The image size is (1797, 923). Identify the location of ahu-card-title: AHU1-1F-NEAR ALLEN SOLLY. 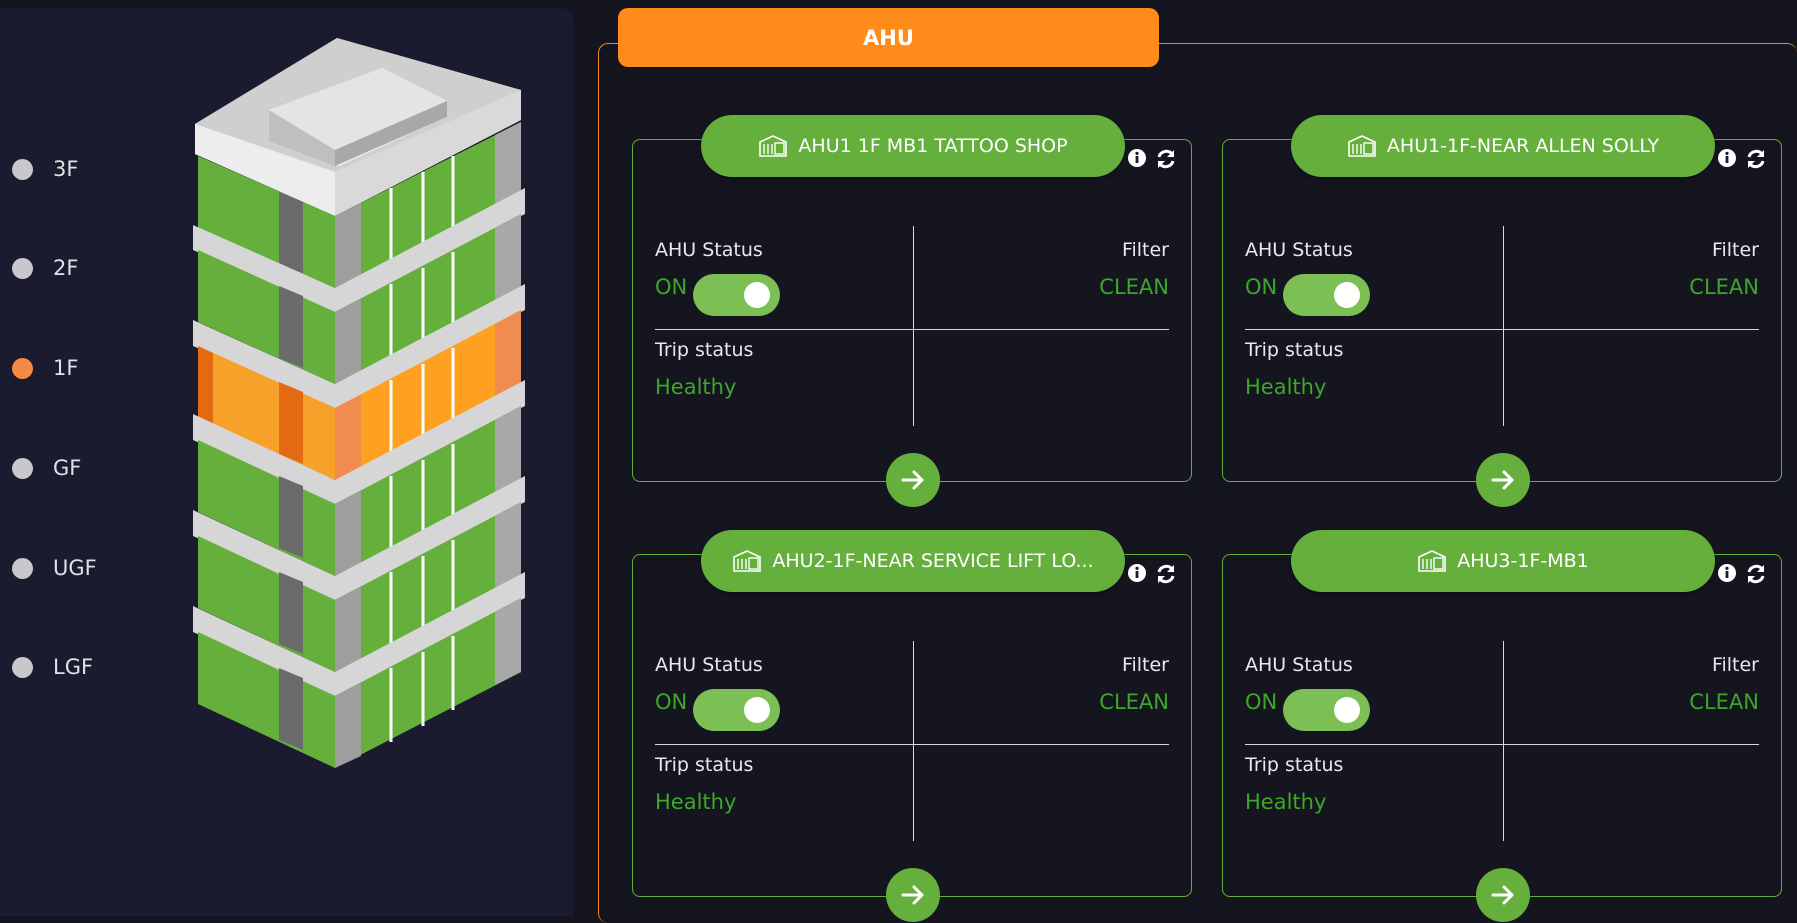
(1503, 146).